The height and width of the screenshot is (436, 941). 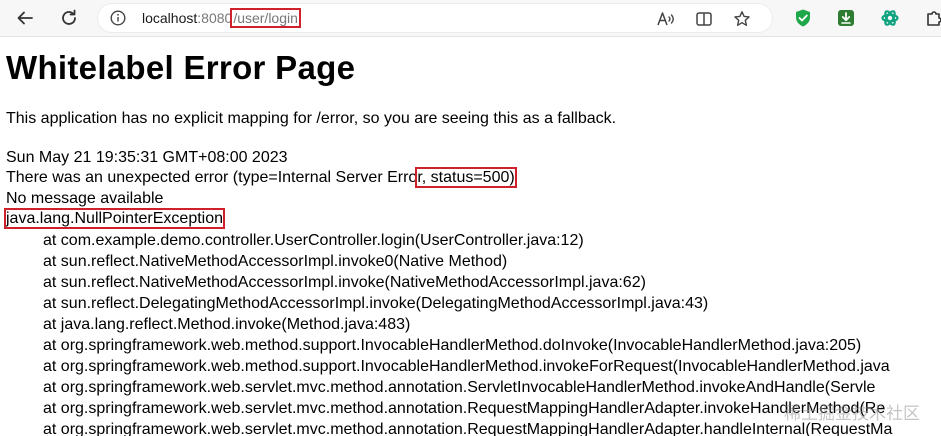 I want to click on read-aloud-icon, so click(x=665, y=19).